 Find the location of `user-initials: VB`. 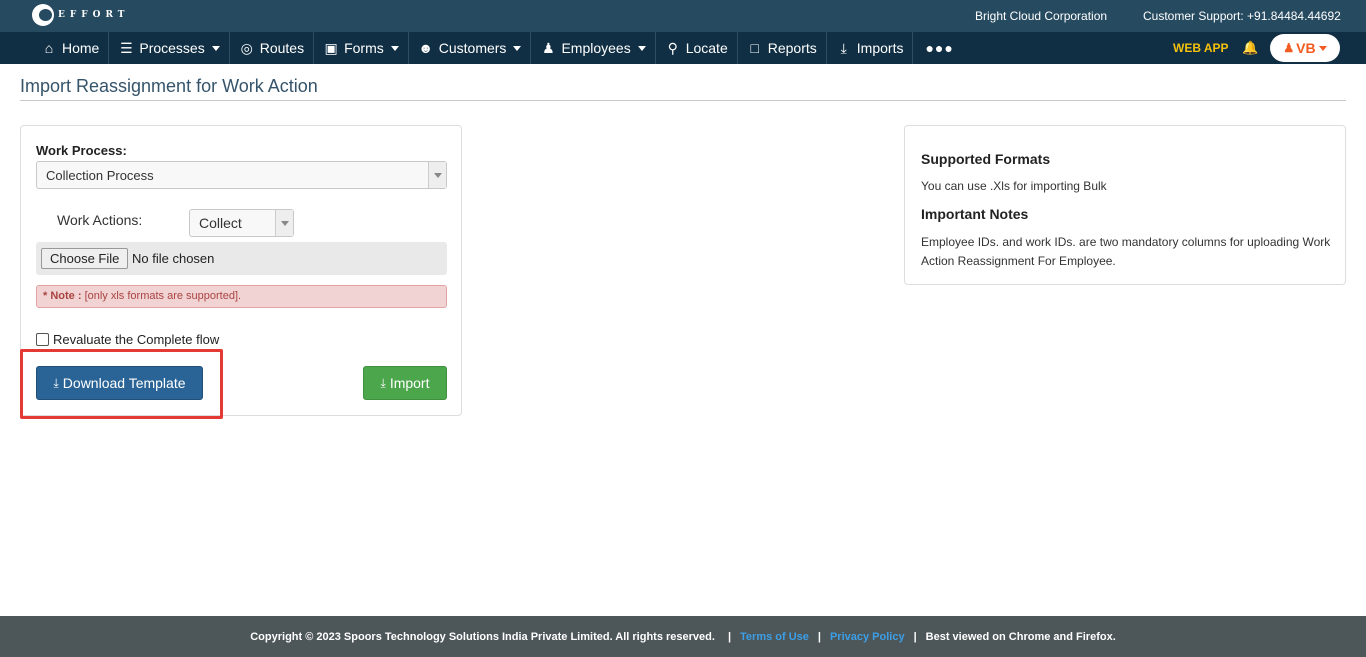

user-initials: VB is located at coordinates (1306, 48).